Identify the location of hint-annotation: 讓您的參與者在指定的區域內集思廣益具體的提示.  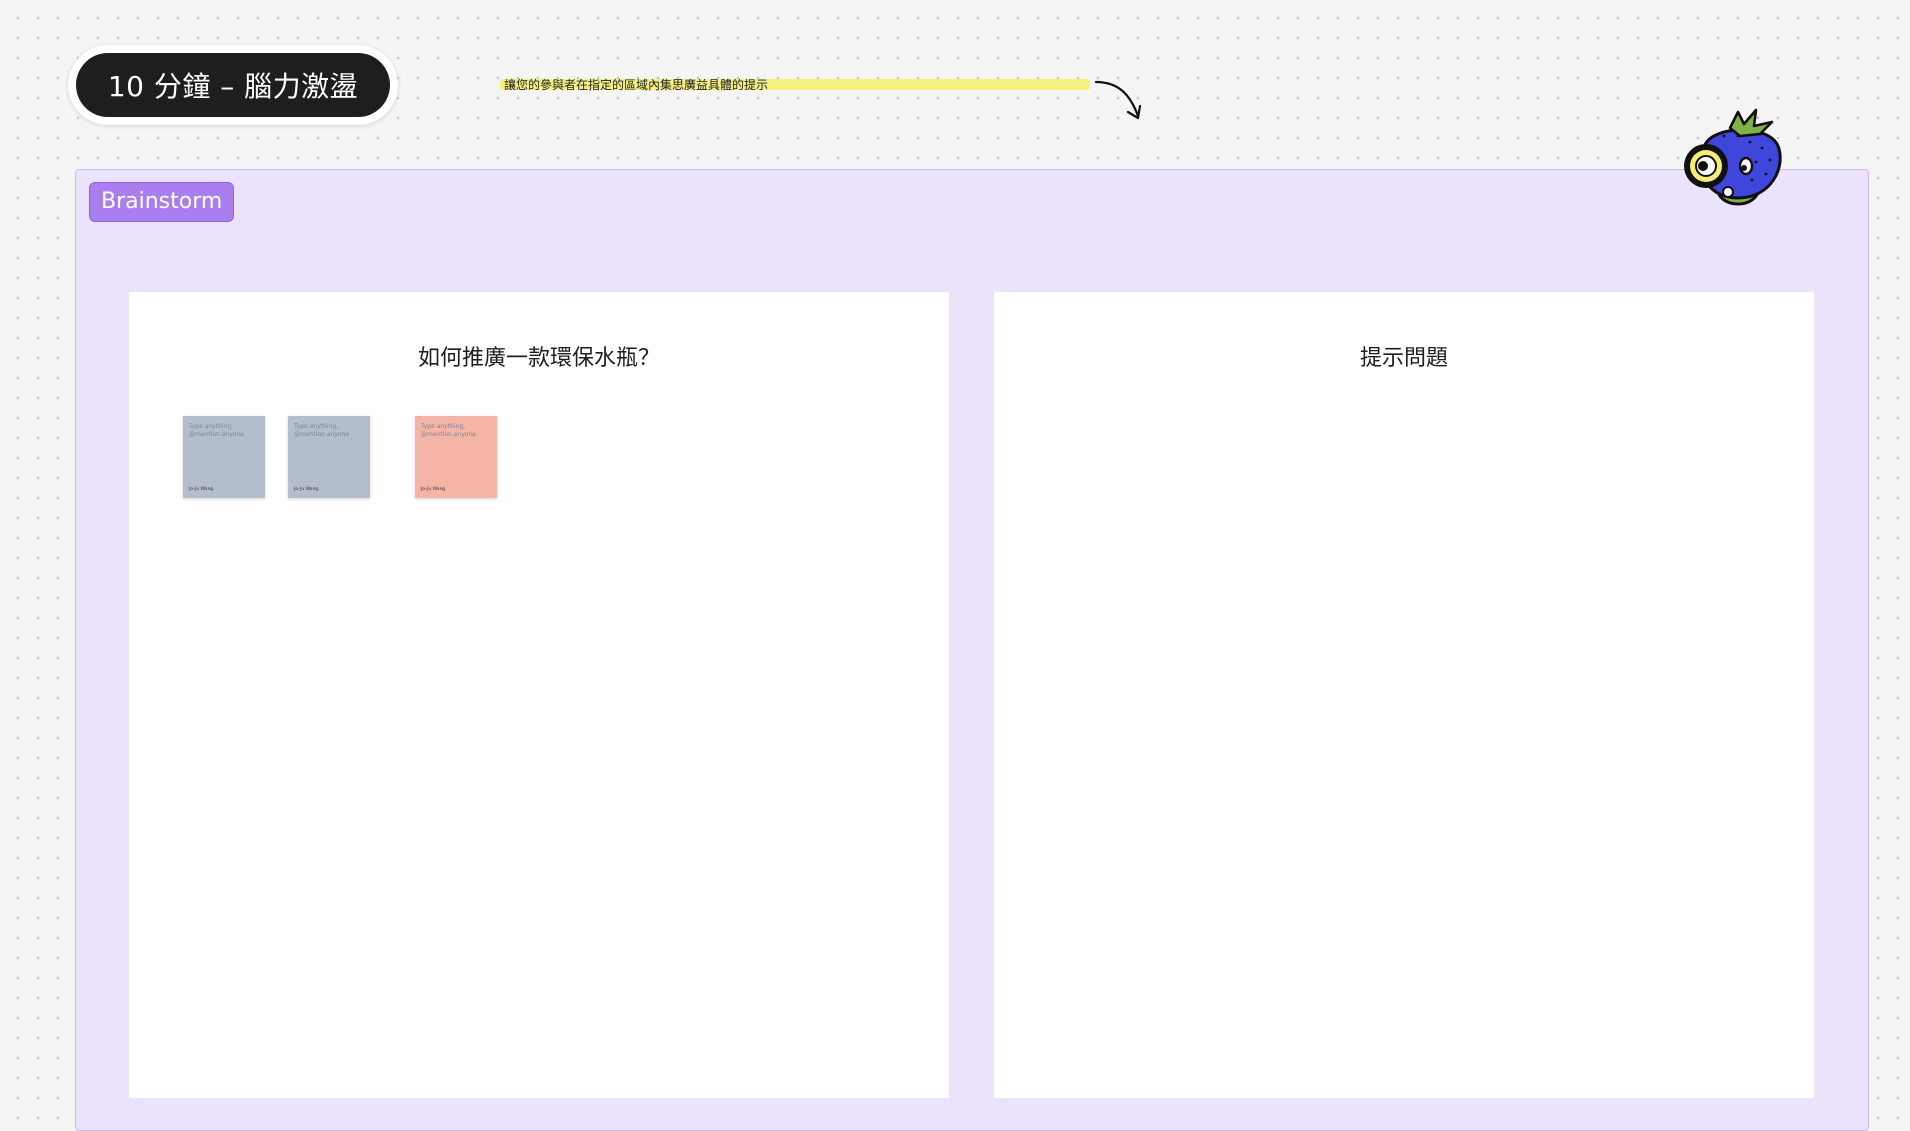
(825, 102).